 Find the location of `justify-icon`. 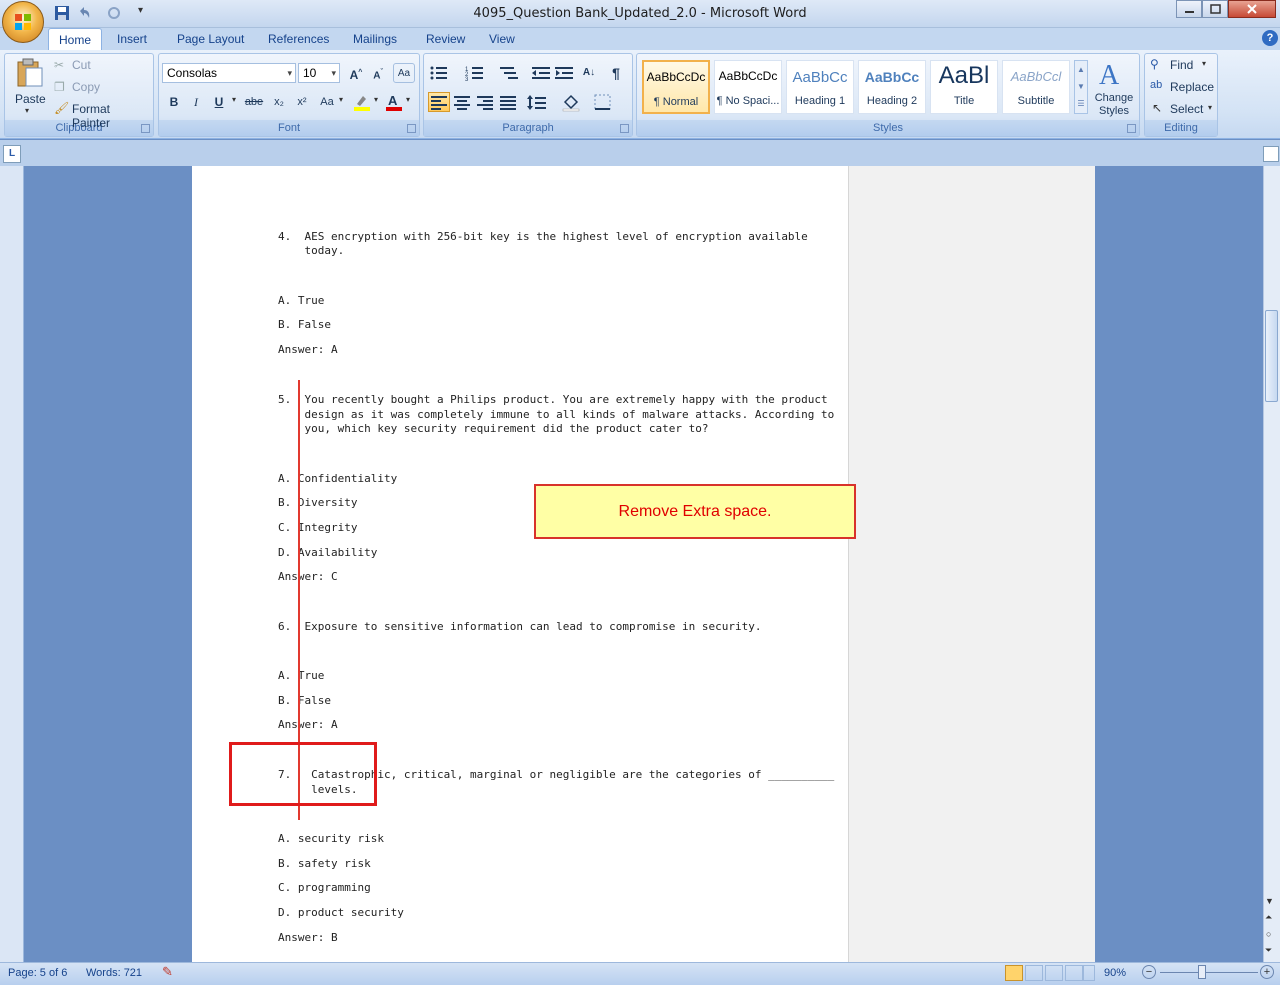

justify-icon is located at coordinates (508, 102).